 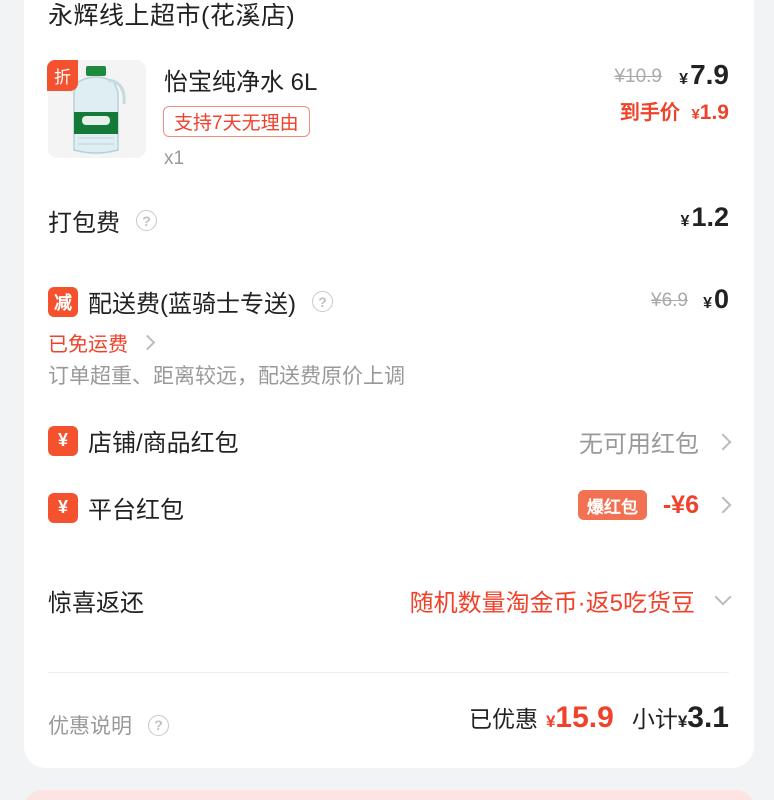 What do you see at coordinates (695, 114) in the screenshot?
I see `final-price-currency: ¥` at bounding box center [695, 114].